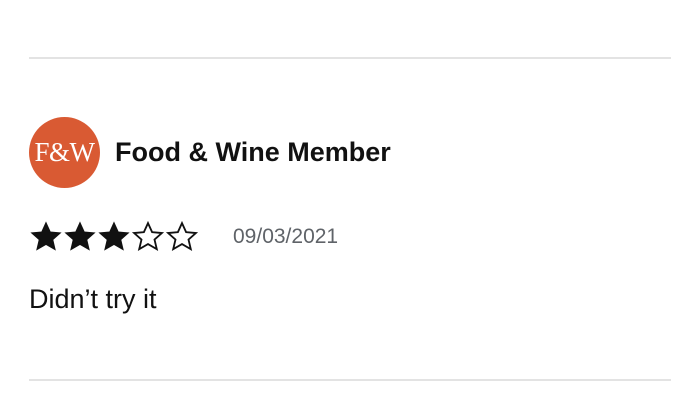  What do you see at coordinates (93, 299) in the screenshot?
I see `review-text: Didn’t try it` at bounding box center [93, 299].